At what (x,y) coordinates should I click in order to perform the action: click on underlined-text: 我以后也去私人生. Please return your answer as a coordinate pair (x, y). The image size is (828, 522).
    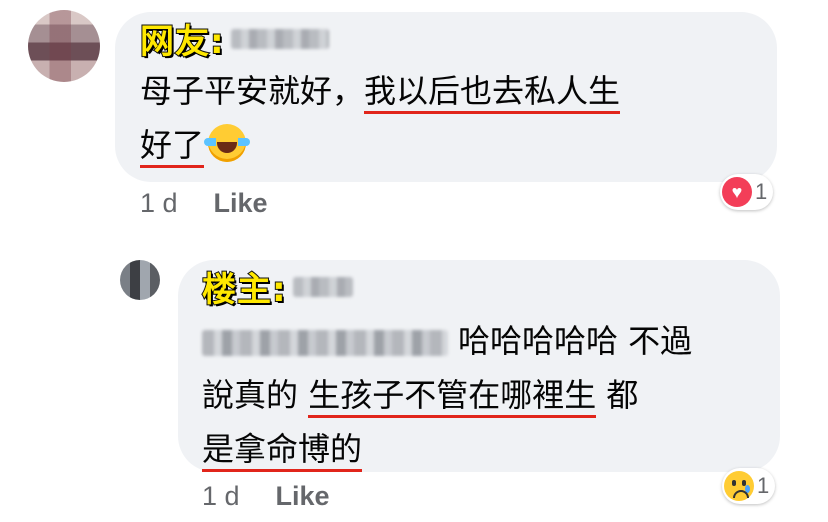
    Looking at the image, I should click on (492, 93).